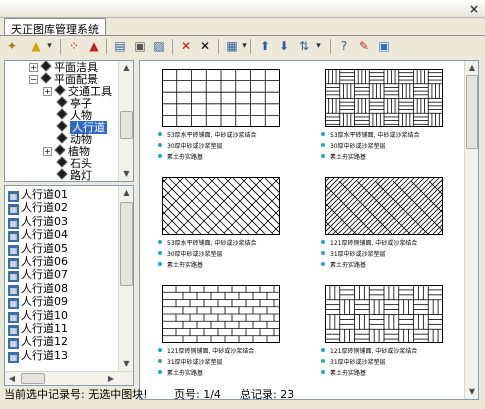 This screenshot has width=485, height=409. Describe the element at coordinates (62, 126) in the screenshot. I see `open-folder-icon` at that location.